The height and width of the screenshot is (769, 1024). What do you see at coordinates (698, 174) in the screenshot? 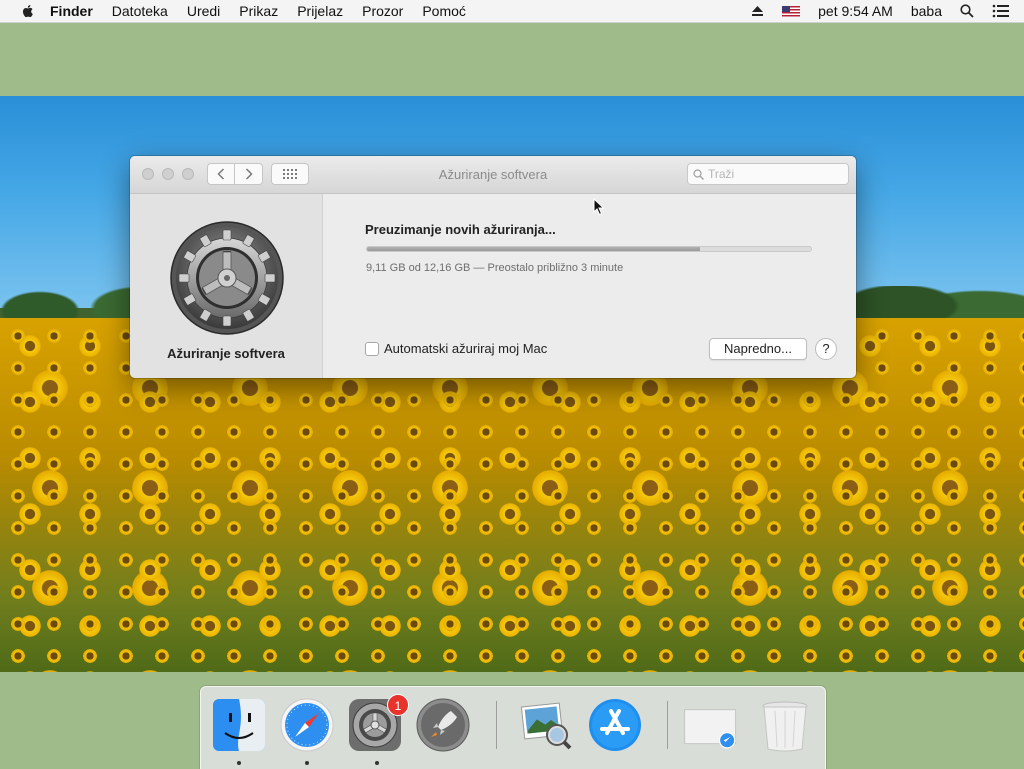
I see `search-icon` at bounding box center [698, 174].